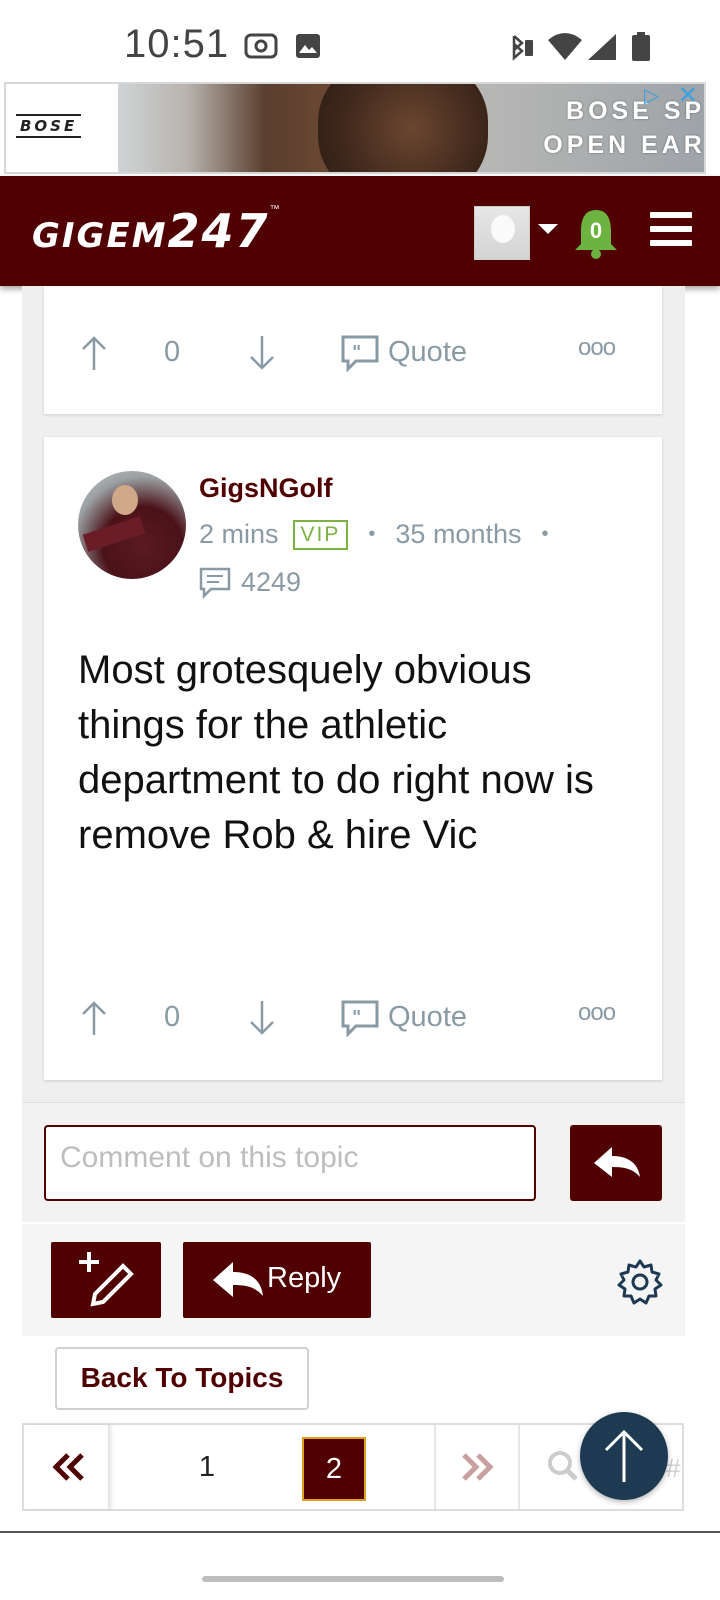 The image size is (720, 1600). What do you see at coordinates (261, 46) in the screenshot?
I see `screen-record-icon` at bounding box center [261, 46].